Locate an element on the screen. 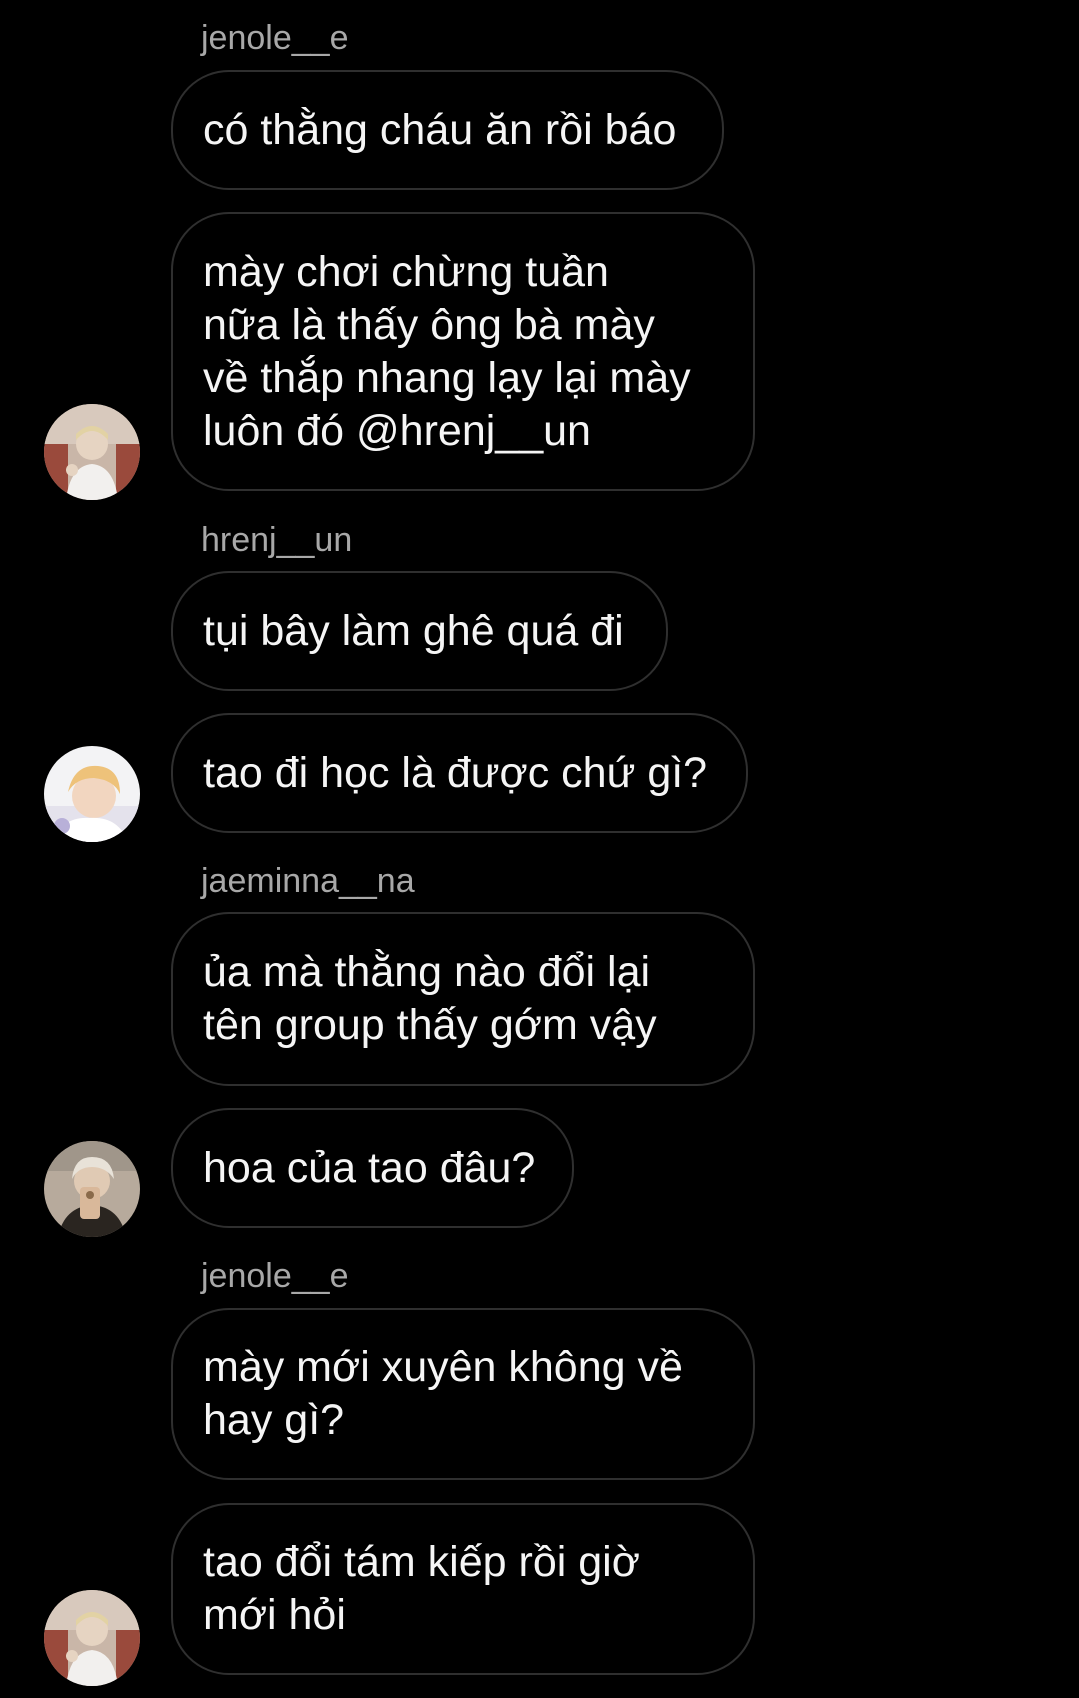 The image size is (1079, 1698). message-text: có thằng cháu ăn rồi báo is located at coordinates (440, 129).